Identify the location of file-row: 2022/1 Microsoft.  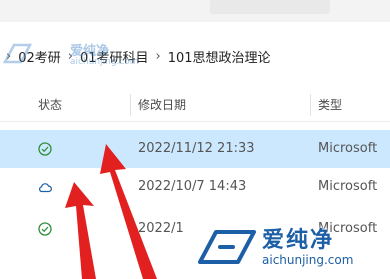
(195, 229).